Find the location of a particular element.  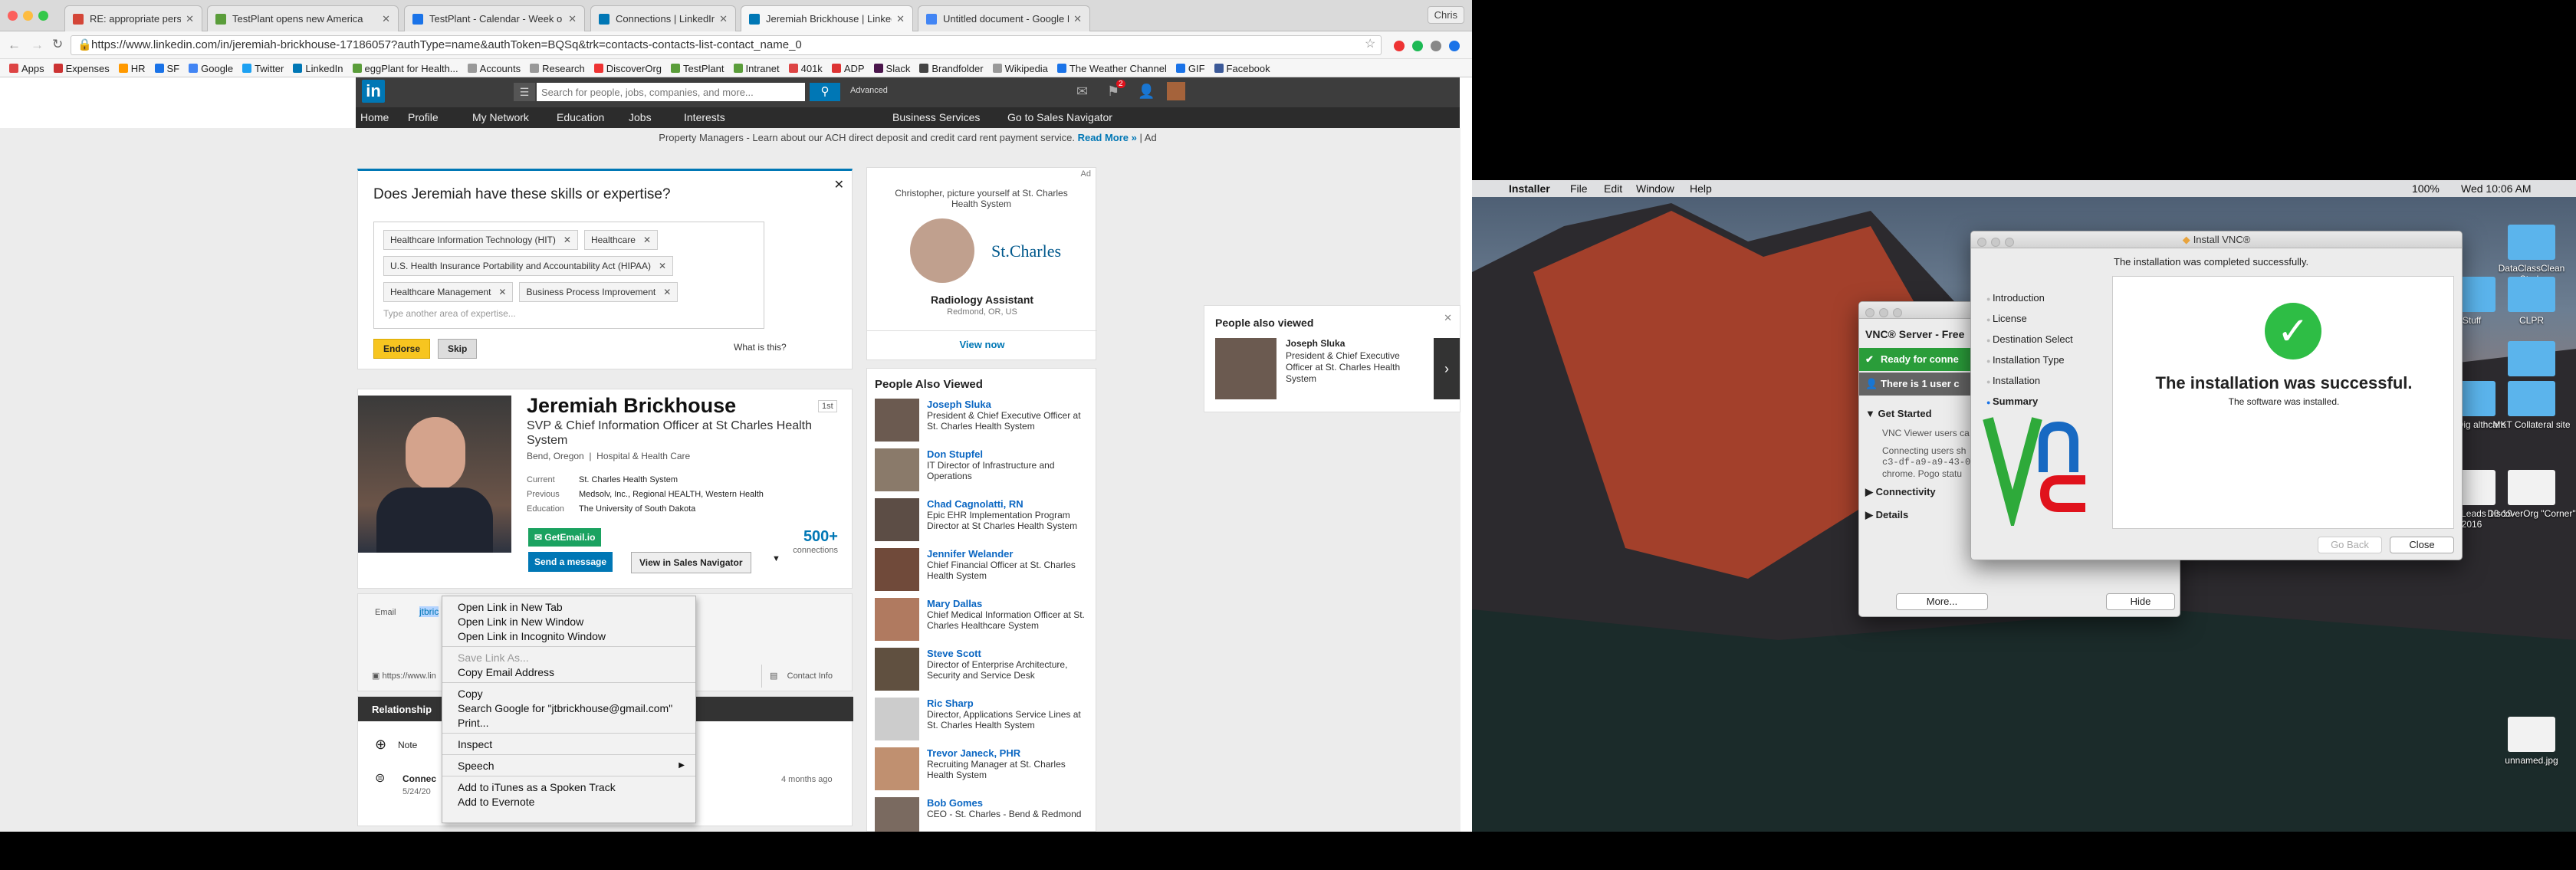

tab: RE: appropriate person - chris ✕ is located at coordinates (133, 18).